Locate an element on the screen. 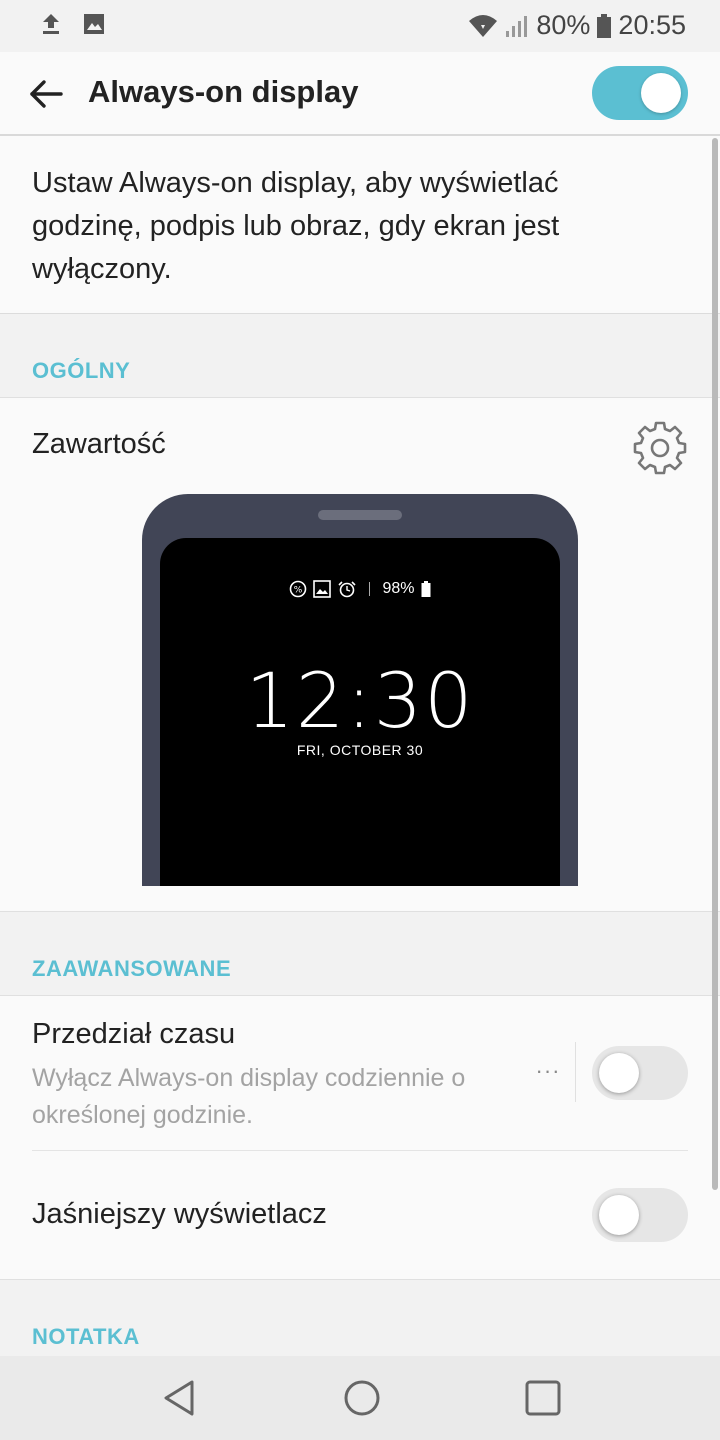  brighter-display-toggle is located at coordinates (640, 1215).